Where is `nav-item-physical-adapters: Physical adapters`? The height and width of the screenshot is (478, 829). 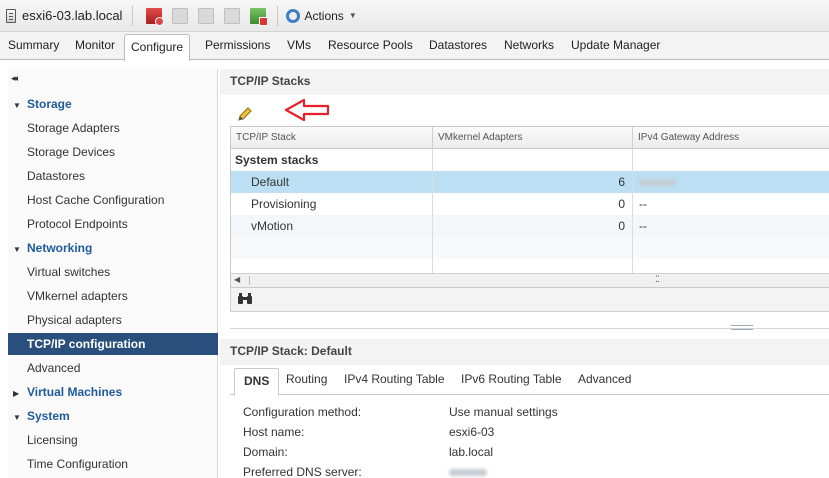
nav-item-physical-adapters: Physical adapters is located at coordinates (113, 320).